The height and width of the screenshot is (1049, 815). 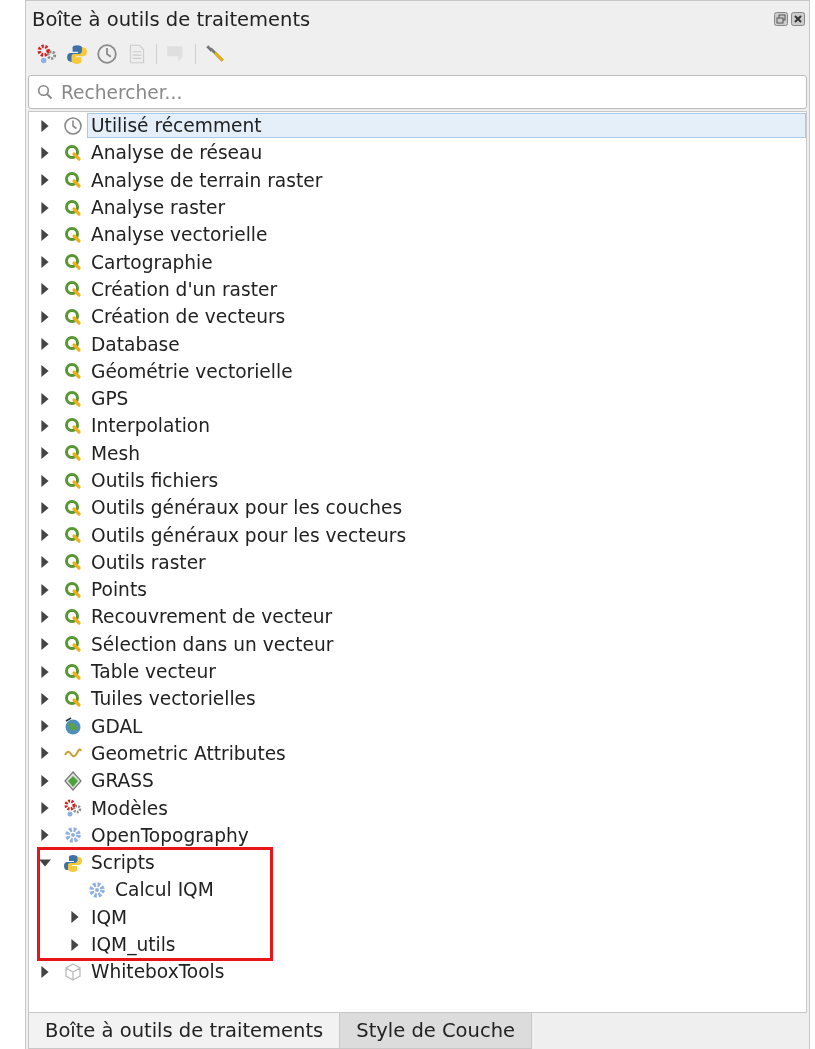 I want to click on tree-item: GDAL, so click(x=417, y=726).